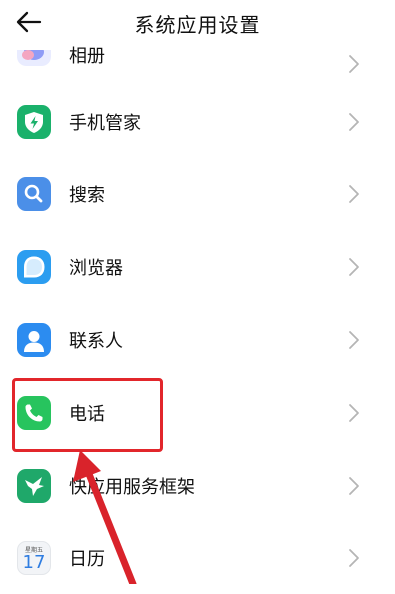 This screenshot has height=594, width=395. I want to click on phone-handset-icon, so click(34, 413).